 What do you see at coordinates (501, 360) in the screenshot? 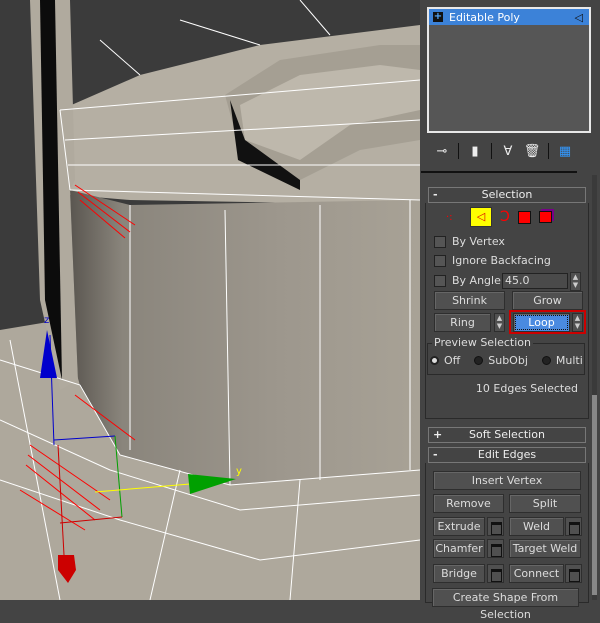
I see `preview-subobj-radio: SubObj` at bounding box center [501, 360].